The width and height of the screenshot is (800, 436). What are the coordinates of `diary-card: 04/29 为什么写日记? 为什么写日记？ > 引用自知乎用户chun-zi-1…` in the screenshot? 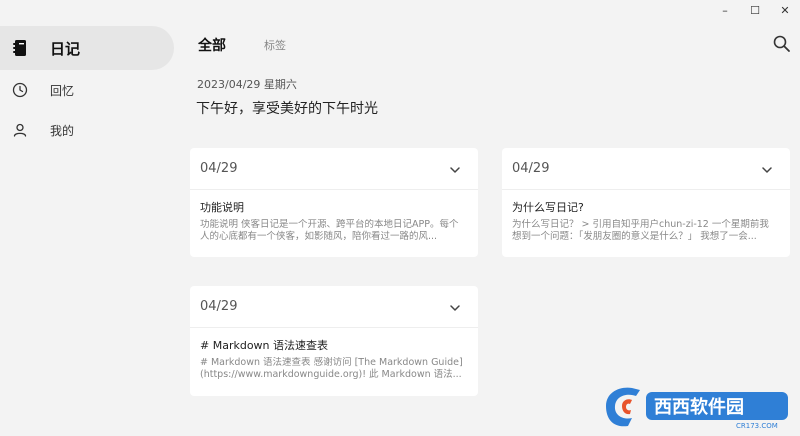 It's located at (646, 202).